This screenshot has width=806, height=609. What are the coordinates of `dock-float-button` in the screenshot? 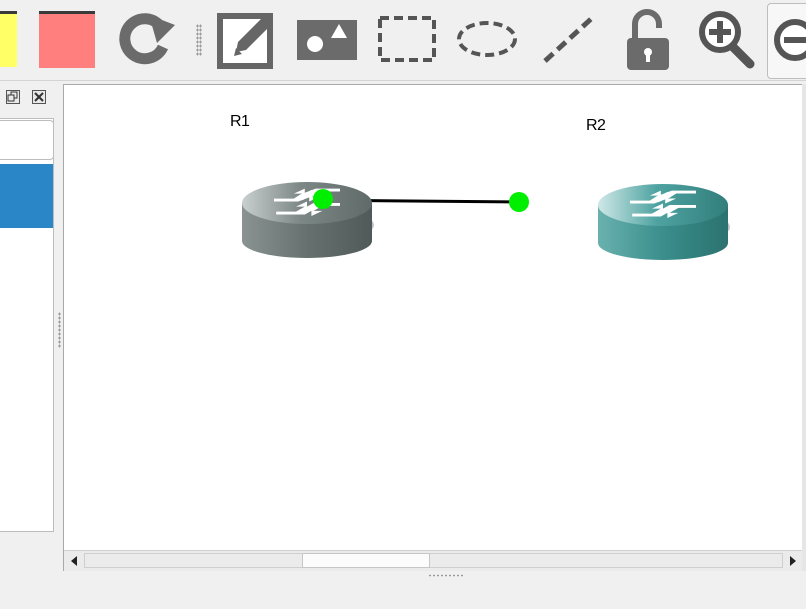 It's located at (13, 97).